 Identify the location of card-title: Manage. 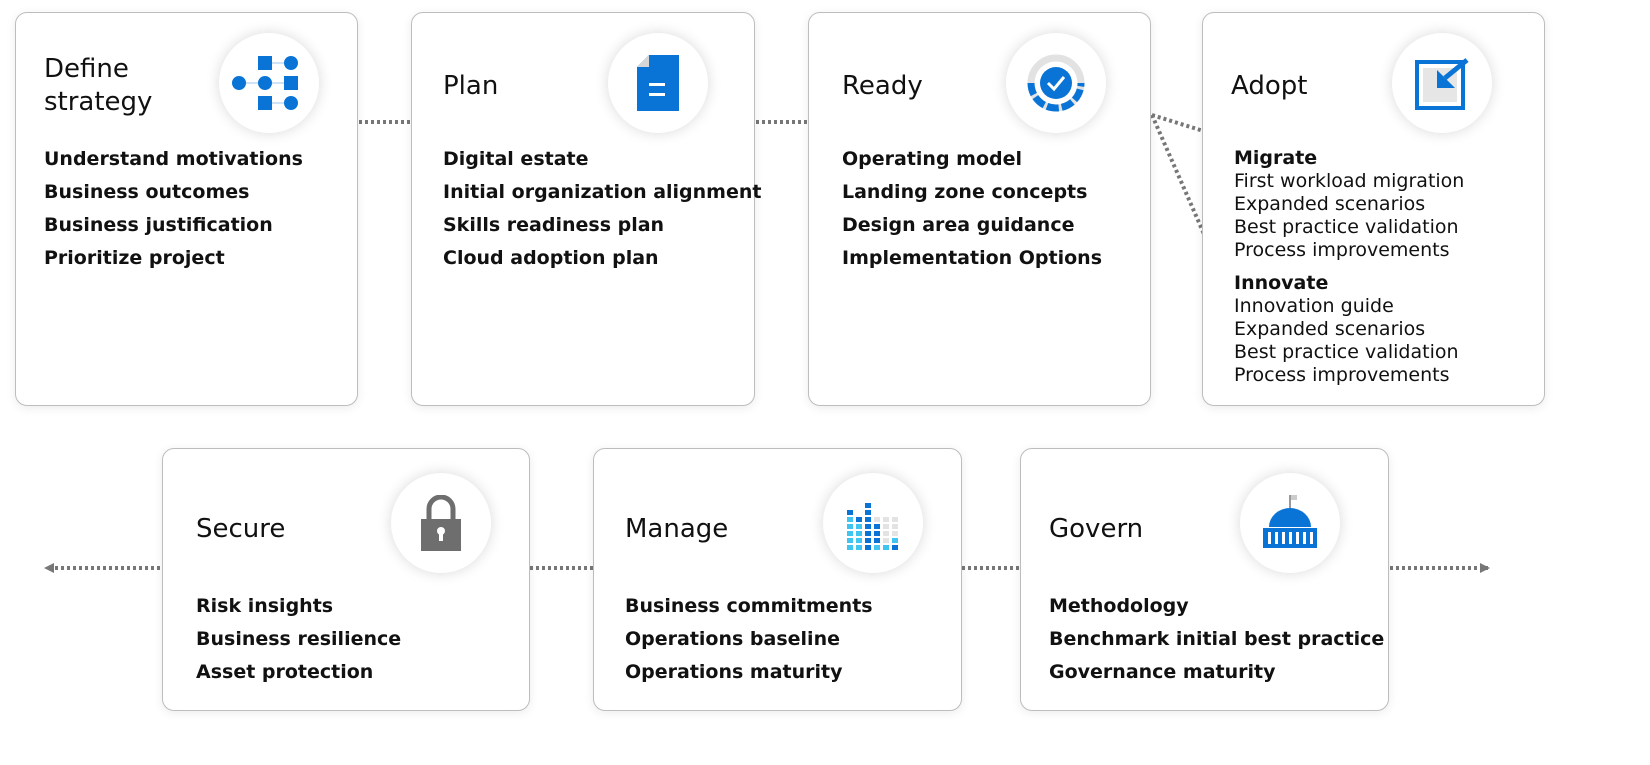
(677, 529).